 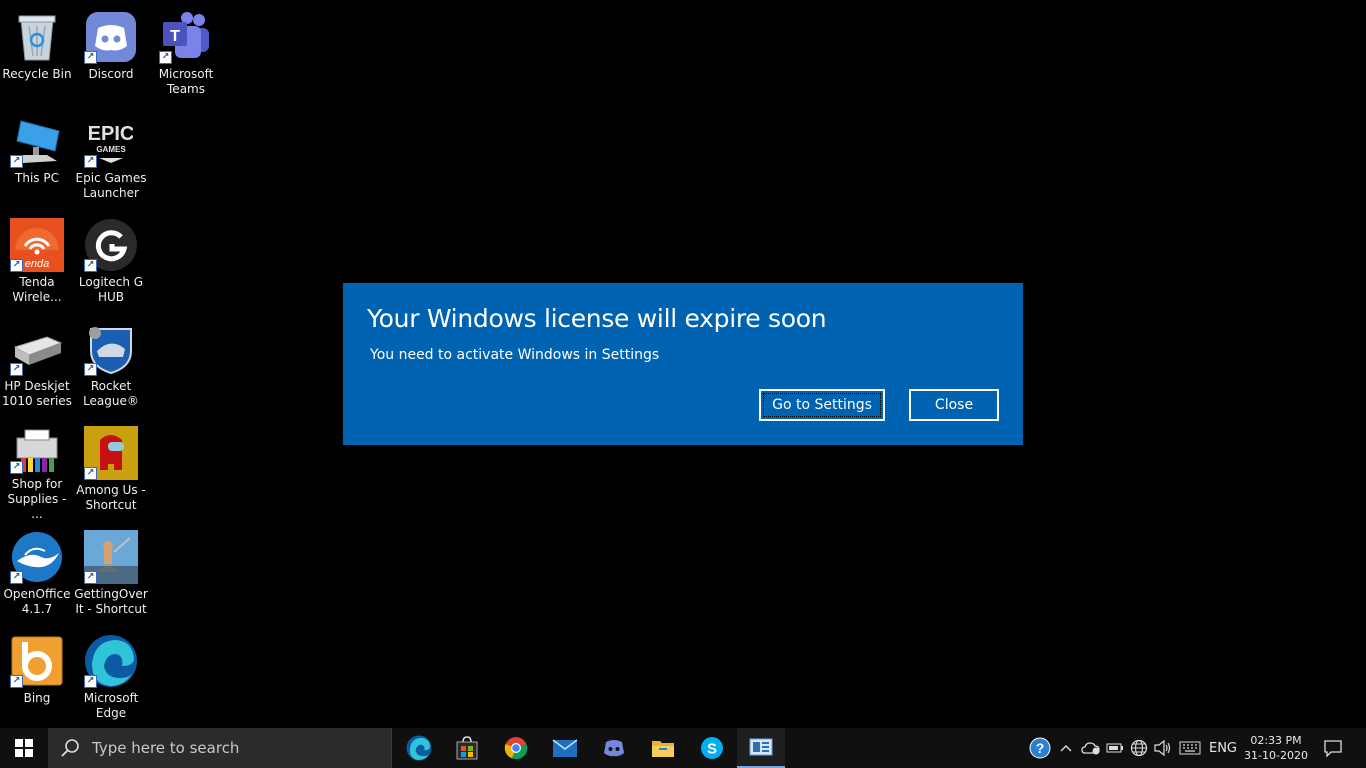 I want to click on hp-deskjet-icon: ↗, so click(x=37, y=349).